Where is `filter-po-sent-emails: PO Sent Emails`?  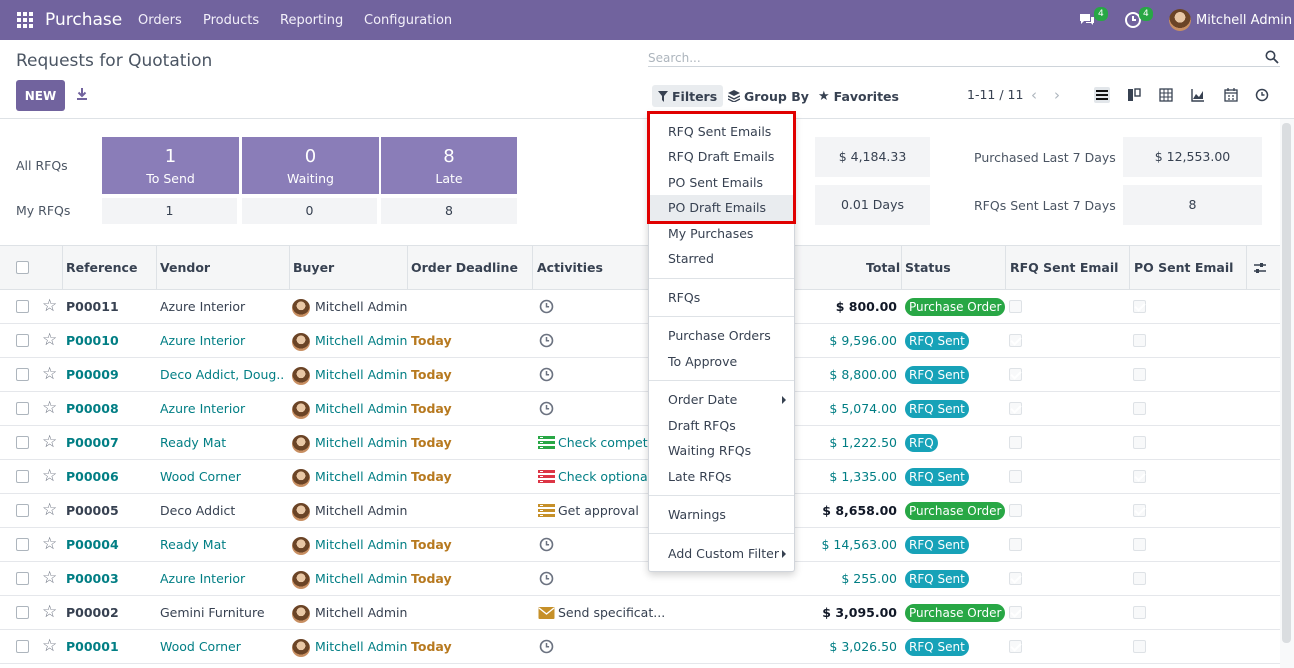
filter-po-sent-emails: PO Sent Emails is located at coordinates (721, 183).